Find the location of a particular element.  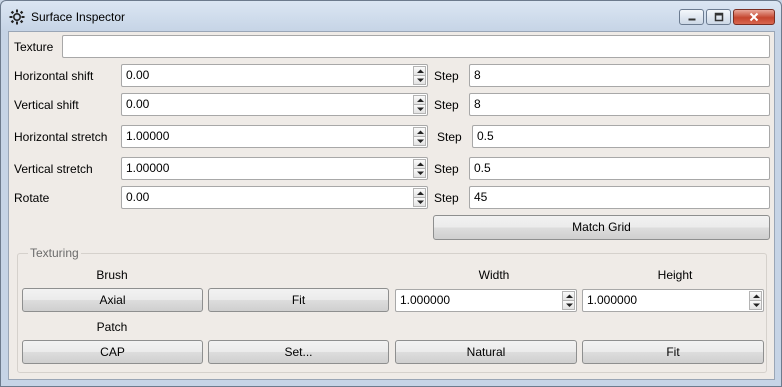

vertical-stretch-spinbox: 1.00000 is located at coordinates (274, 168).